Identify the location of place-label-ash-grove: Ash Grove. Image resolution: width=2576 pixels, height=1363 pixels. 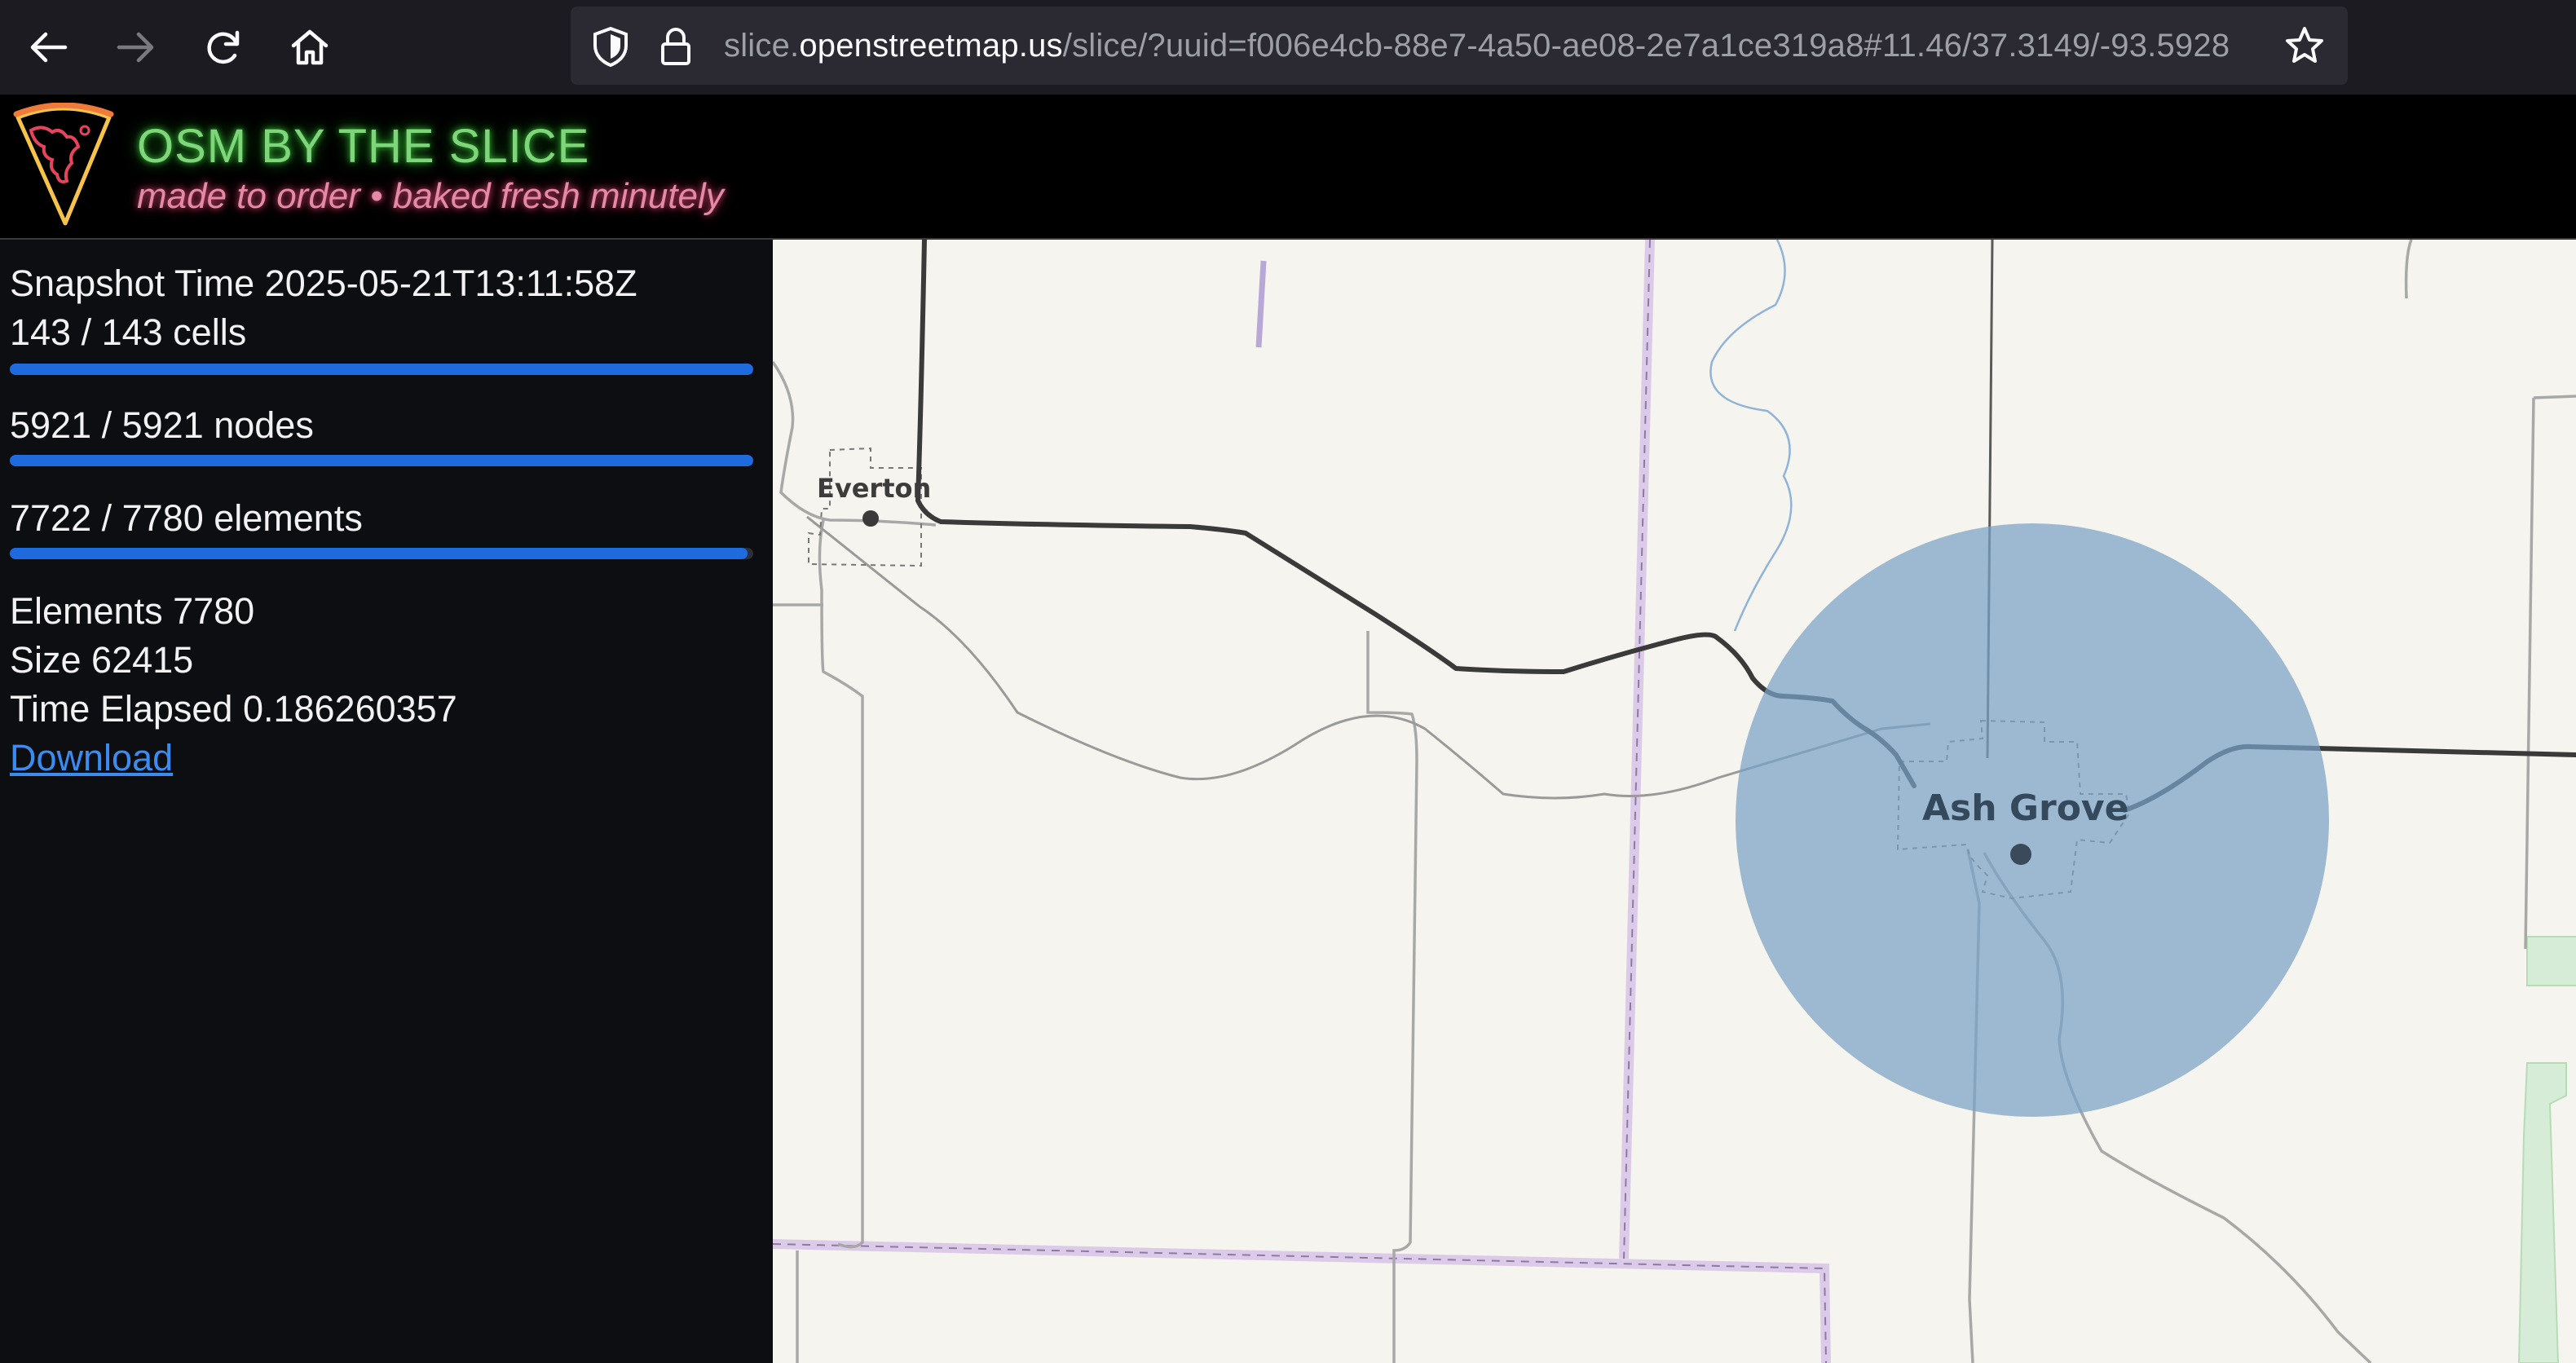
(2025, 808).